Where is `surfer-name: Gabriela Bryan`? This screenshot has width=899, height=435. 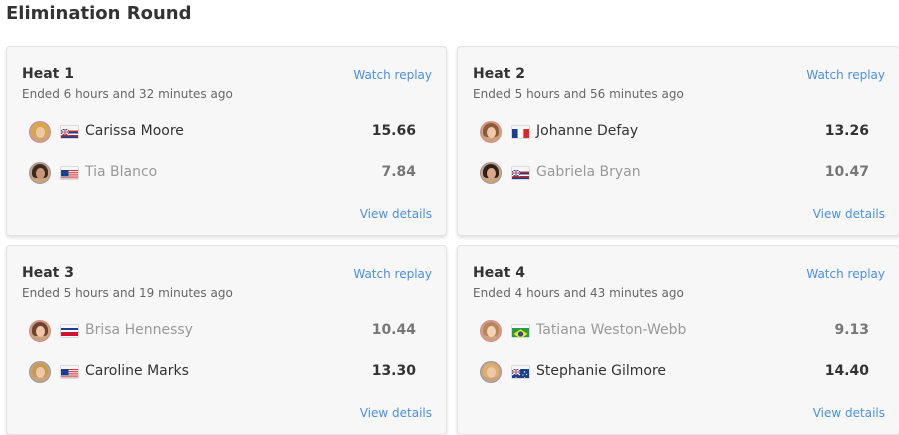
surfer-name: Gabriela Bryan is located at coordinates (588, 172).